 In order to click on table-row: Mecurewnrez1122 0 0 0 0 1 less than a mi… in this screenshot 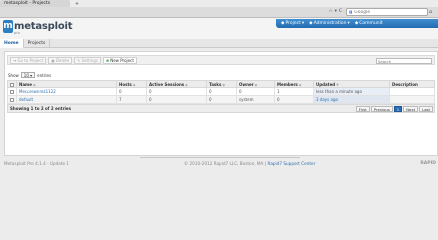, I will do `click(221, 91)`.